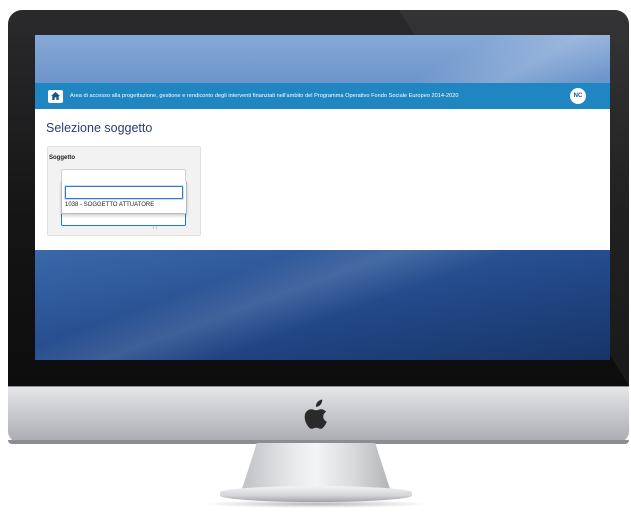  I want to click on user-avatar: NC, so click(578, 96).